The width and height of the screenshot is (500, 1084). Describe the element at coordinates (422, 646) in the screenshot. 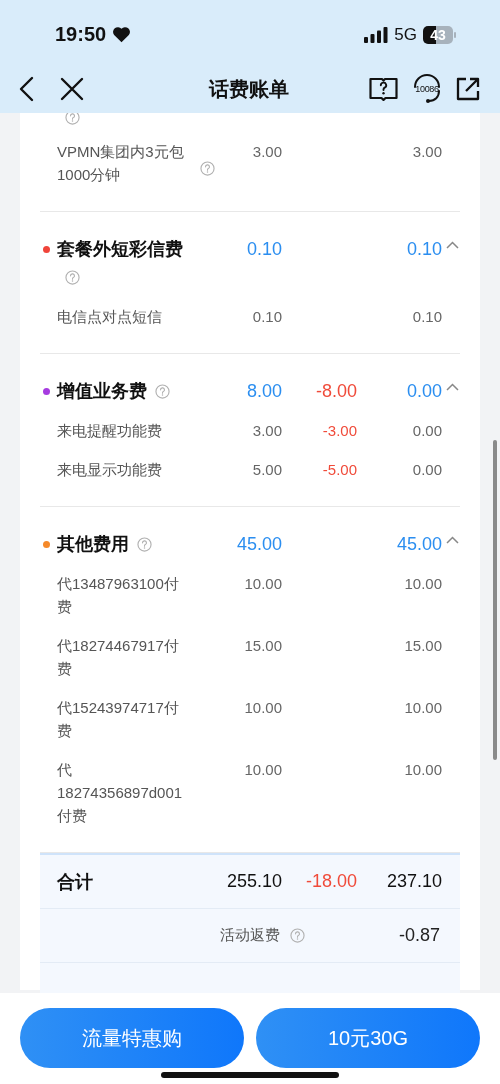

I see `final-amount: 15.00` at that location.